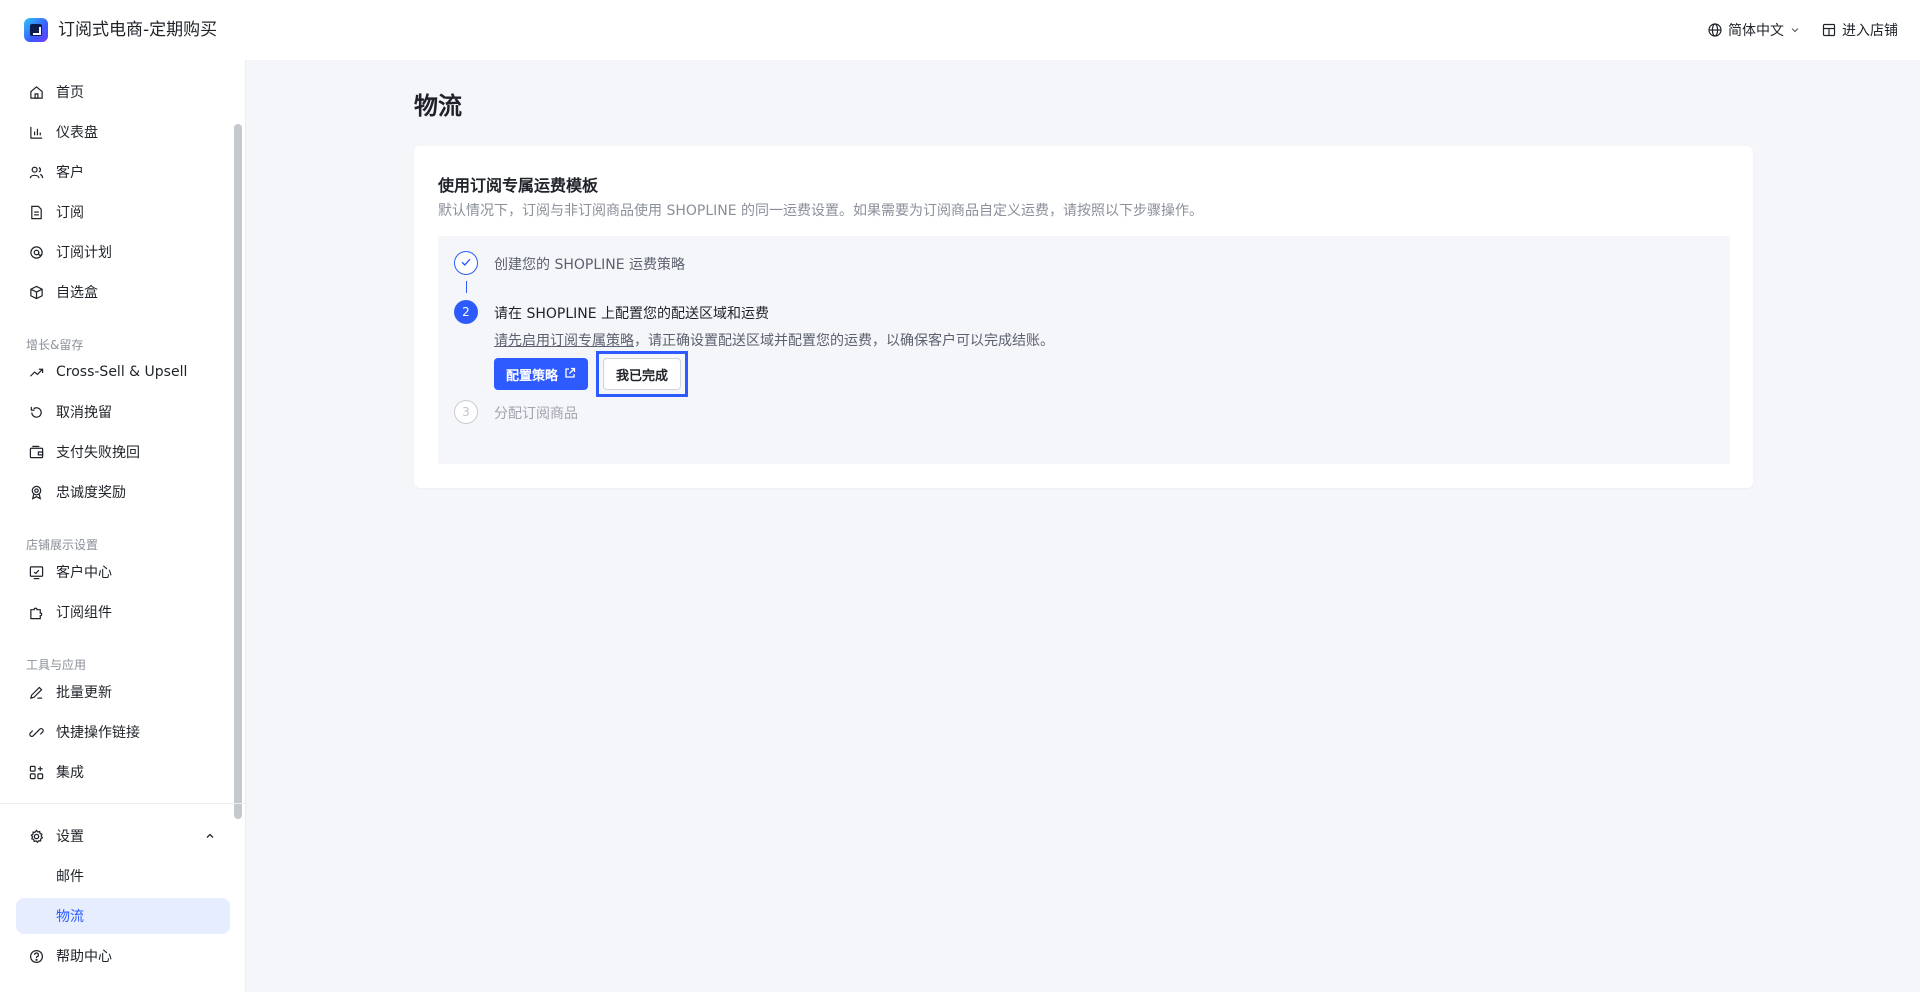  I want to click on trend-up-icon, so click(36, 372).